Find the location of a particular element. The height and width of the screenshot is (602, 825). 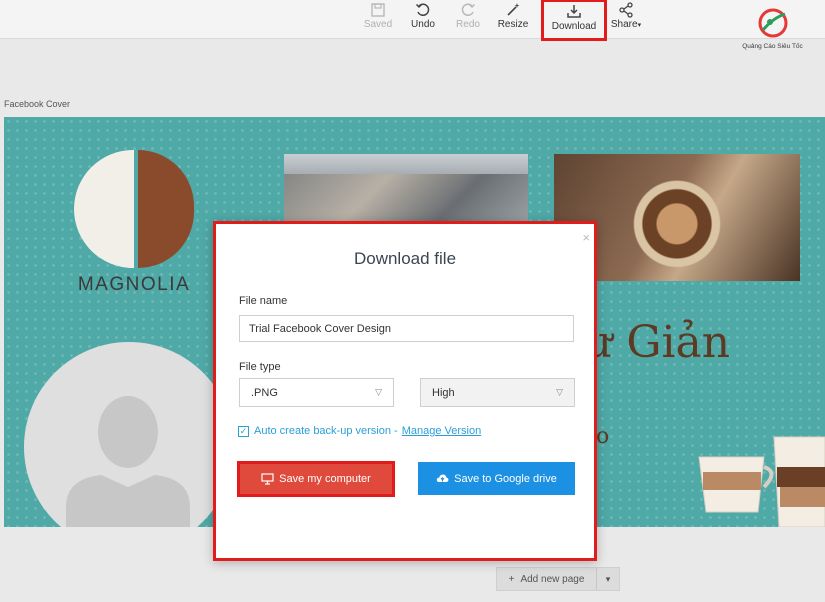

backup-checkbox: ✓ is located at coordinates (243, 431).